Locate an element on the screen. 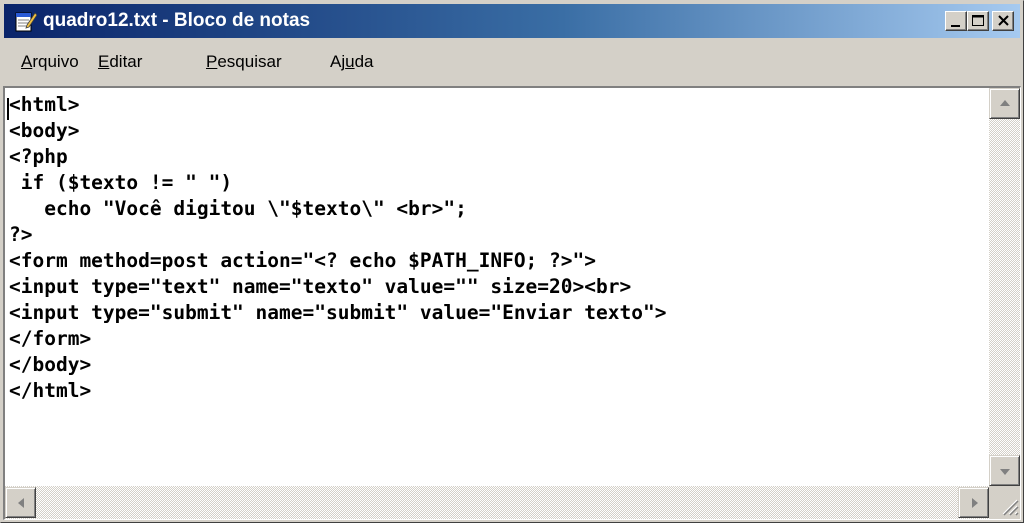 This screenshot has height=524, width=1024. code-line: <?php is located at coordinates (38, 156).